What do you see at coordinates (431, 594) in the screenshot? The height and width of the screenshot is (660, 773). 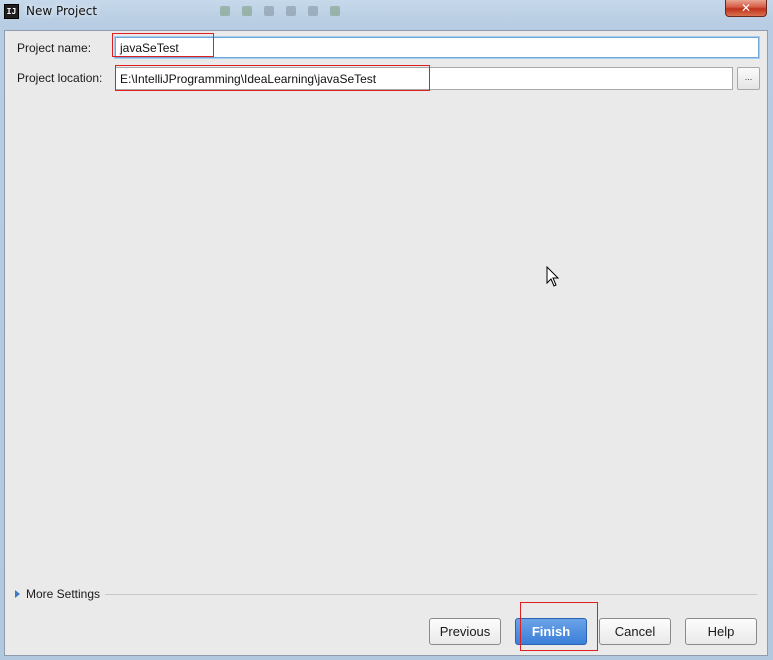 I see `settings-divider` at bounding box center [431, 594].